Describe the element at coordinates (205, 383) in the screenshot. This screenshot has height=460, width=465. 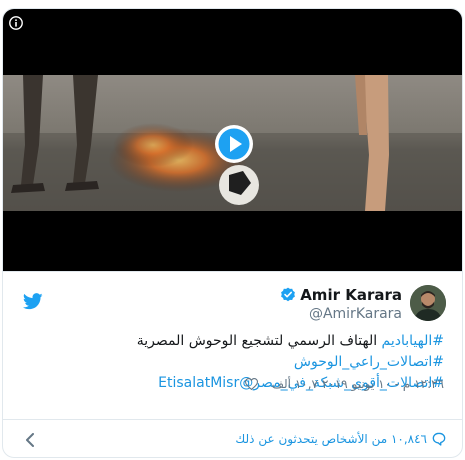
I see `mention-link: @EtisalatMisr` at that location.